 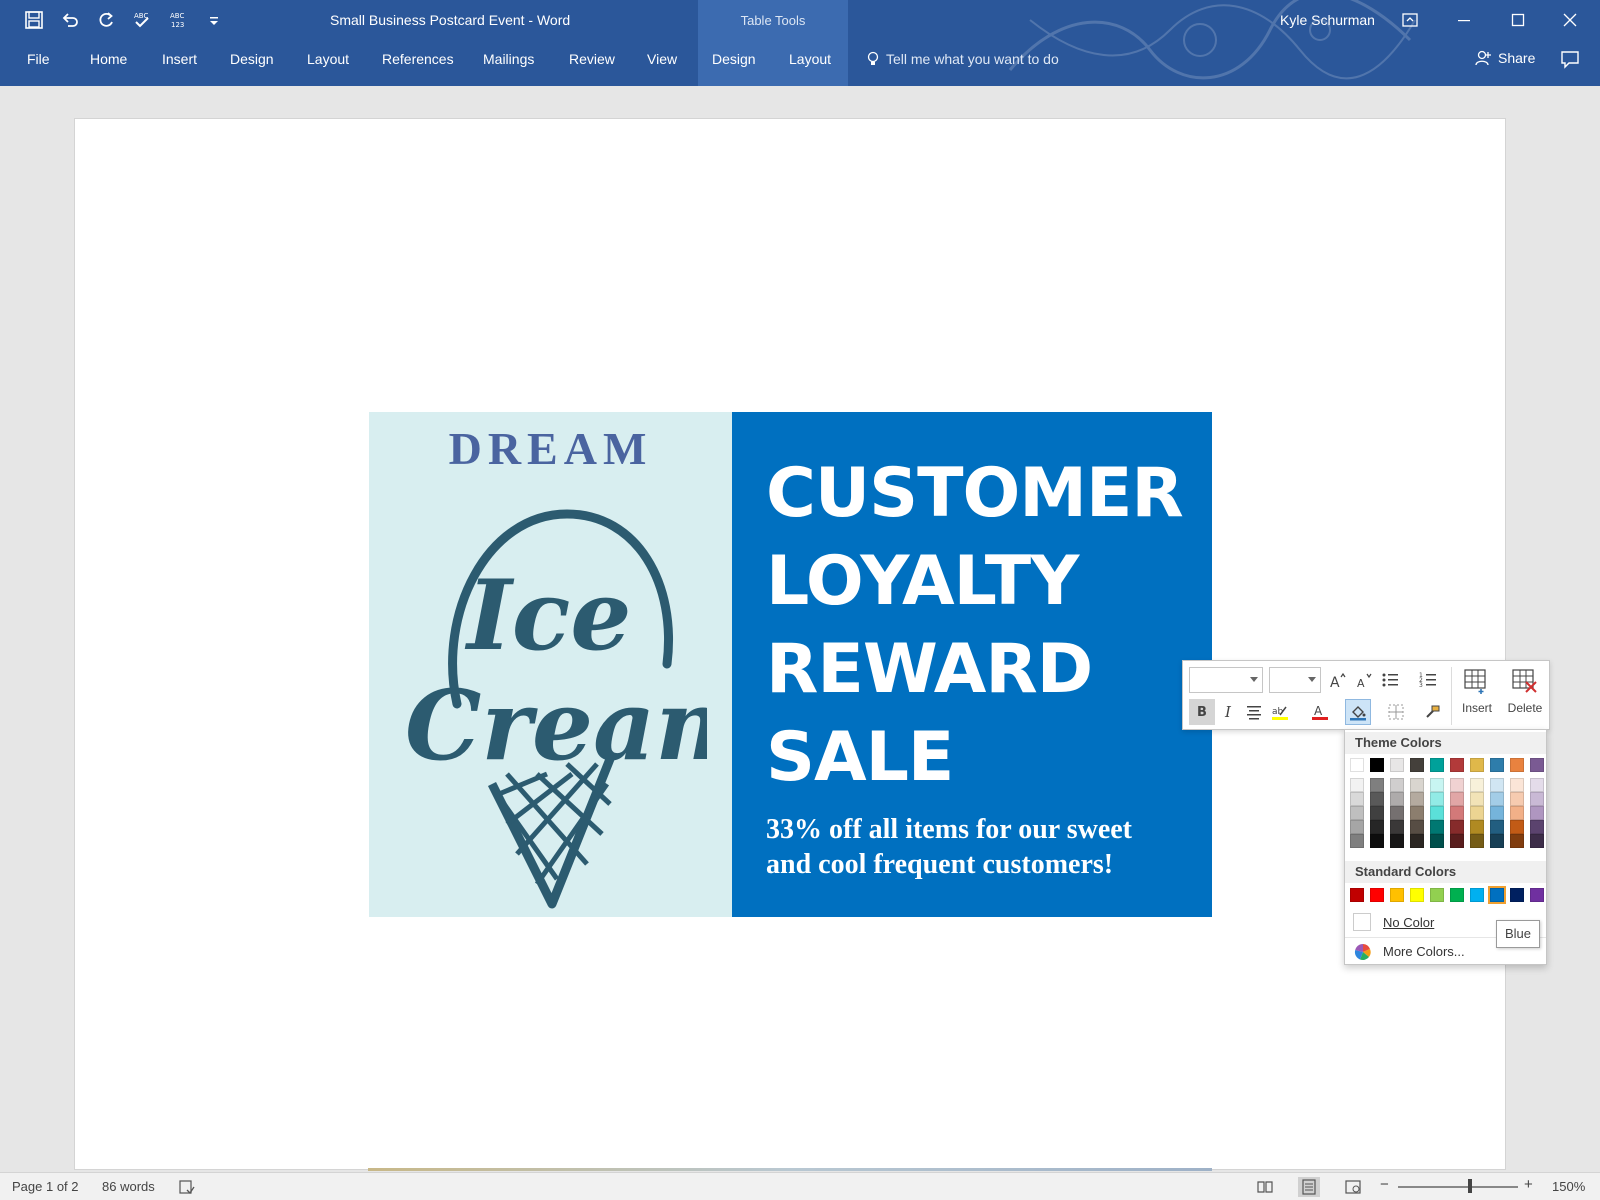 What do you see at coordinates (1518, 20) in the screenshot?
I see `maximize-button` at bounding box center [1518, 20].